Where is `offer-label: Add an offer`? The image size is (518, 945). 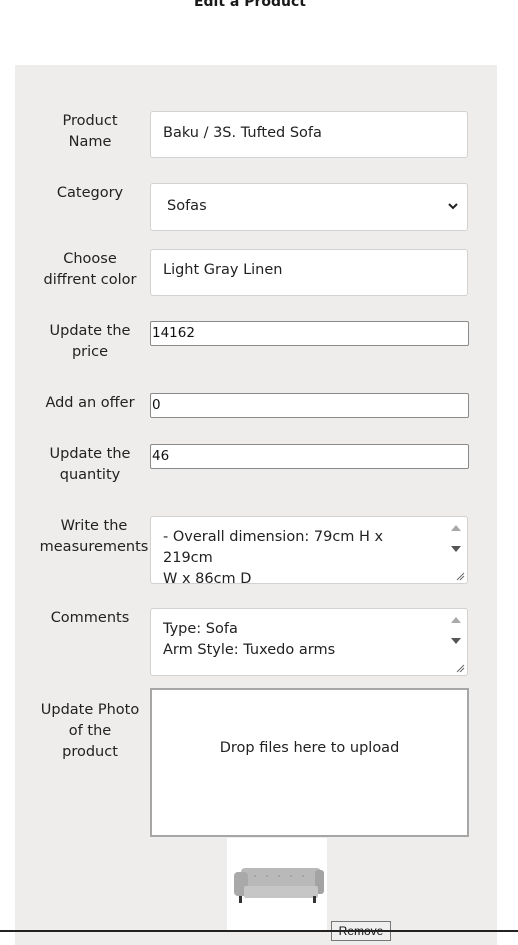 offer-label: Add an offer is located at coordinates (90, 403).